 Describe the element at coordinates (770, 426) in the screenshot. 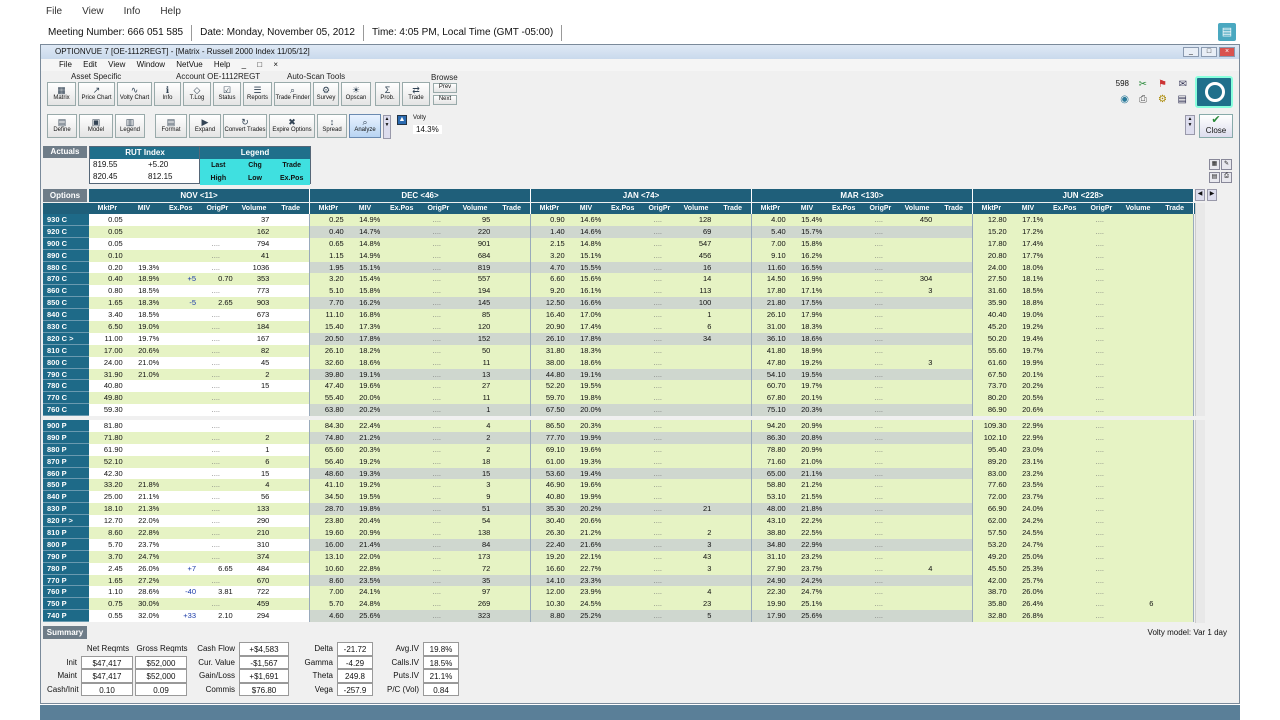

I see `cell-mktpr: 94.20` at that location.